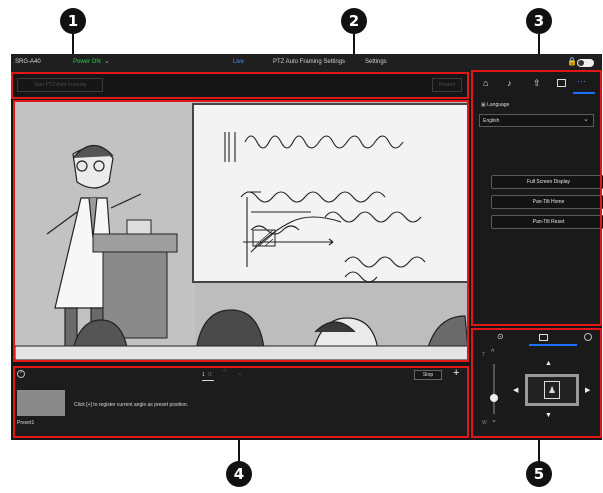 This screenshot has width=603, height=493. I want to click on callout-4: 4, so click(239, 474).